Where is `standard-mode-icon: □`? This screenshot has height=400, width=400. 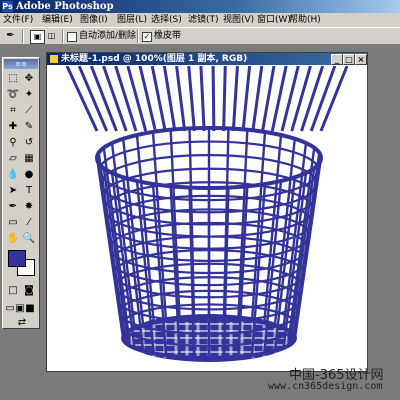
standard-mode-icon: □ is located at coordinates (13, 291).